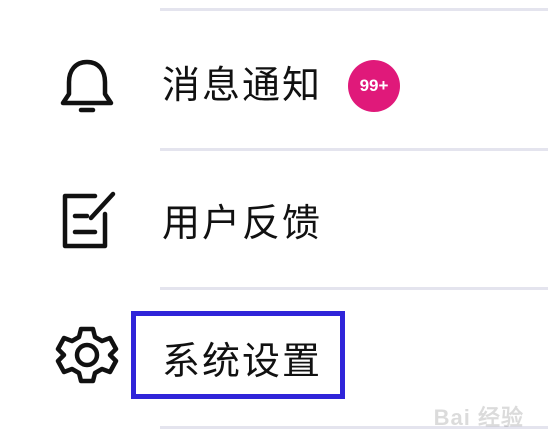 Image resolution: width=548 pixels, height=448 pixels. Describe the element at coordinates (87, 220) in the screenshot. I see `feedback-edit-icon` at that location.